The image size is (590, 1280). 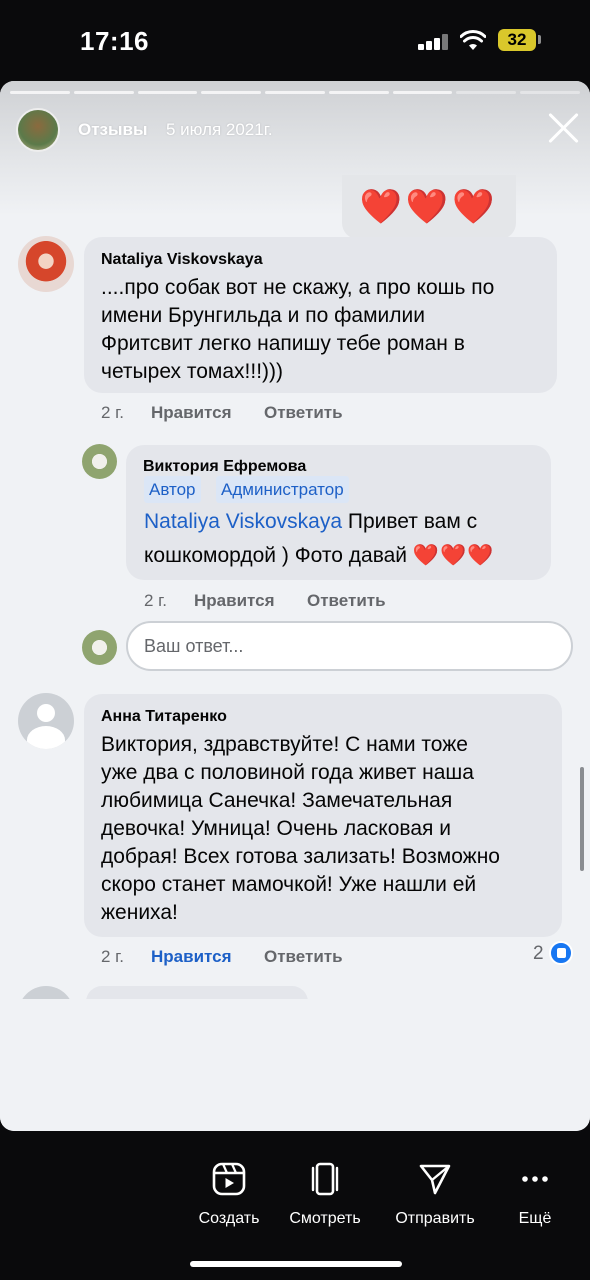 What do you see at coordinates (435, 1197) in the screenshot?
I see `send-button: Отправить` at bounding box center [435, 1197].